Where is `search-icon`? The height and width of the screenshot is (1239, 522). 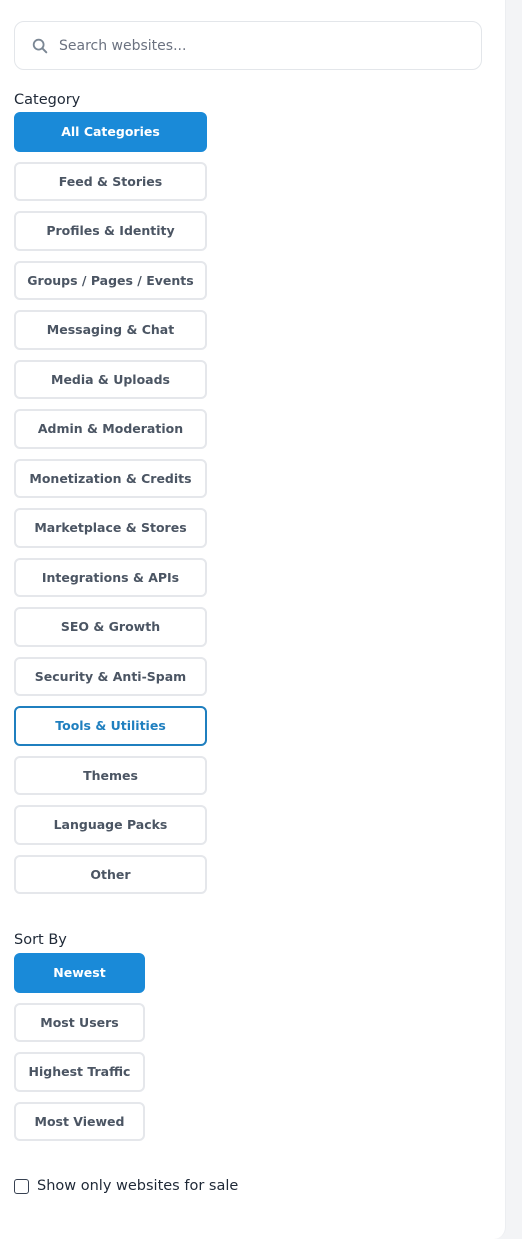
search-icon is located at coordinates (40, 45).